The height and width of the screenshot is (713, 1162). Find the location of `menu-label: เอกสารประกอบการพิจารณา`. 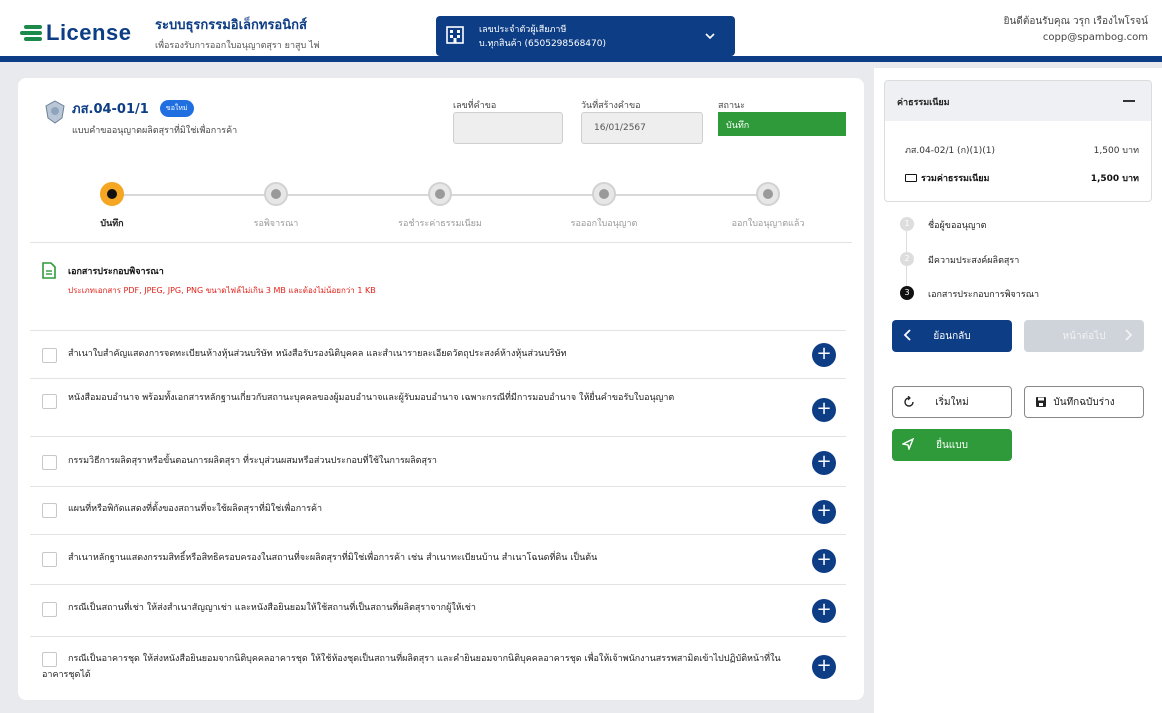

menu-label: เอกสารประกอบการพิจารณา is located at coordinates (984, 295).